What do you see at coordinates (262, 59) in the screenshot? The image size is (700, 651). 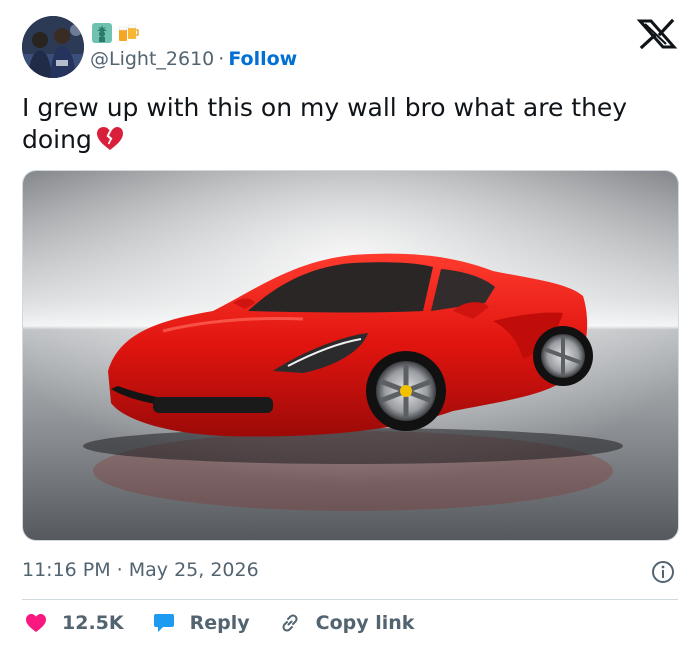 I see `follow-button: Follow` at bounding box center [262, 59].